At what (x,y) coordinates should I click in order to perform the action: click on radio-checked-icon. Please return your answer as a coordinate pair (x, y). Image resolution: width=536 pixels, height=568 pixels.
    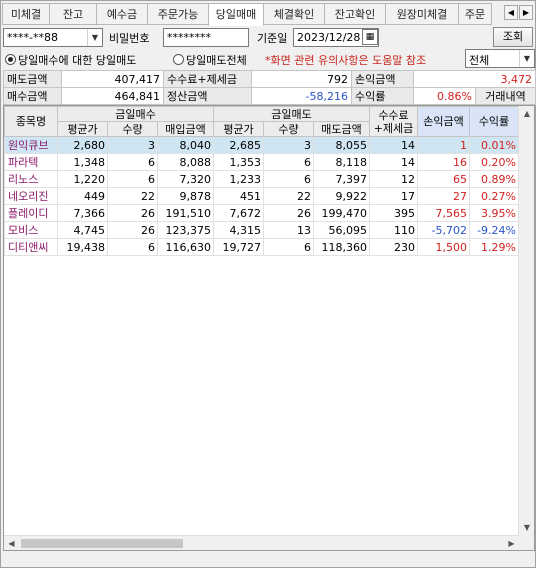
    Looking at the image, I should click on (10, 59).